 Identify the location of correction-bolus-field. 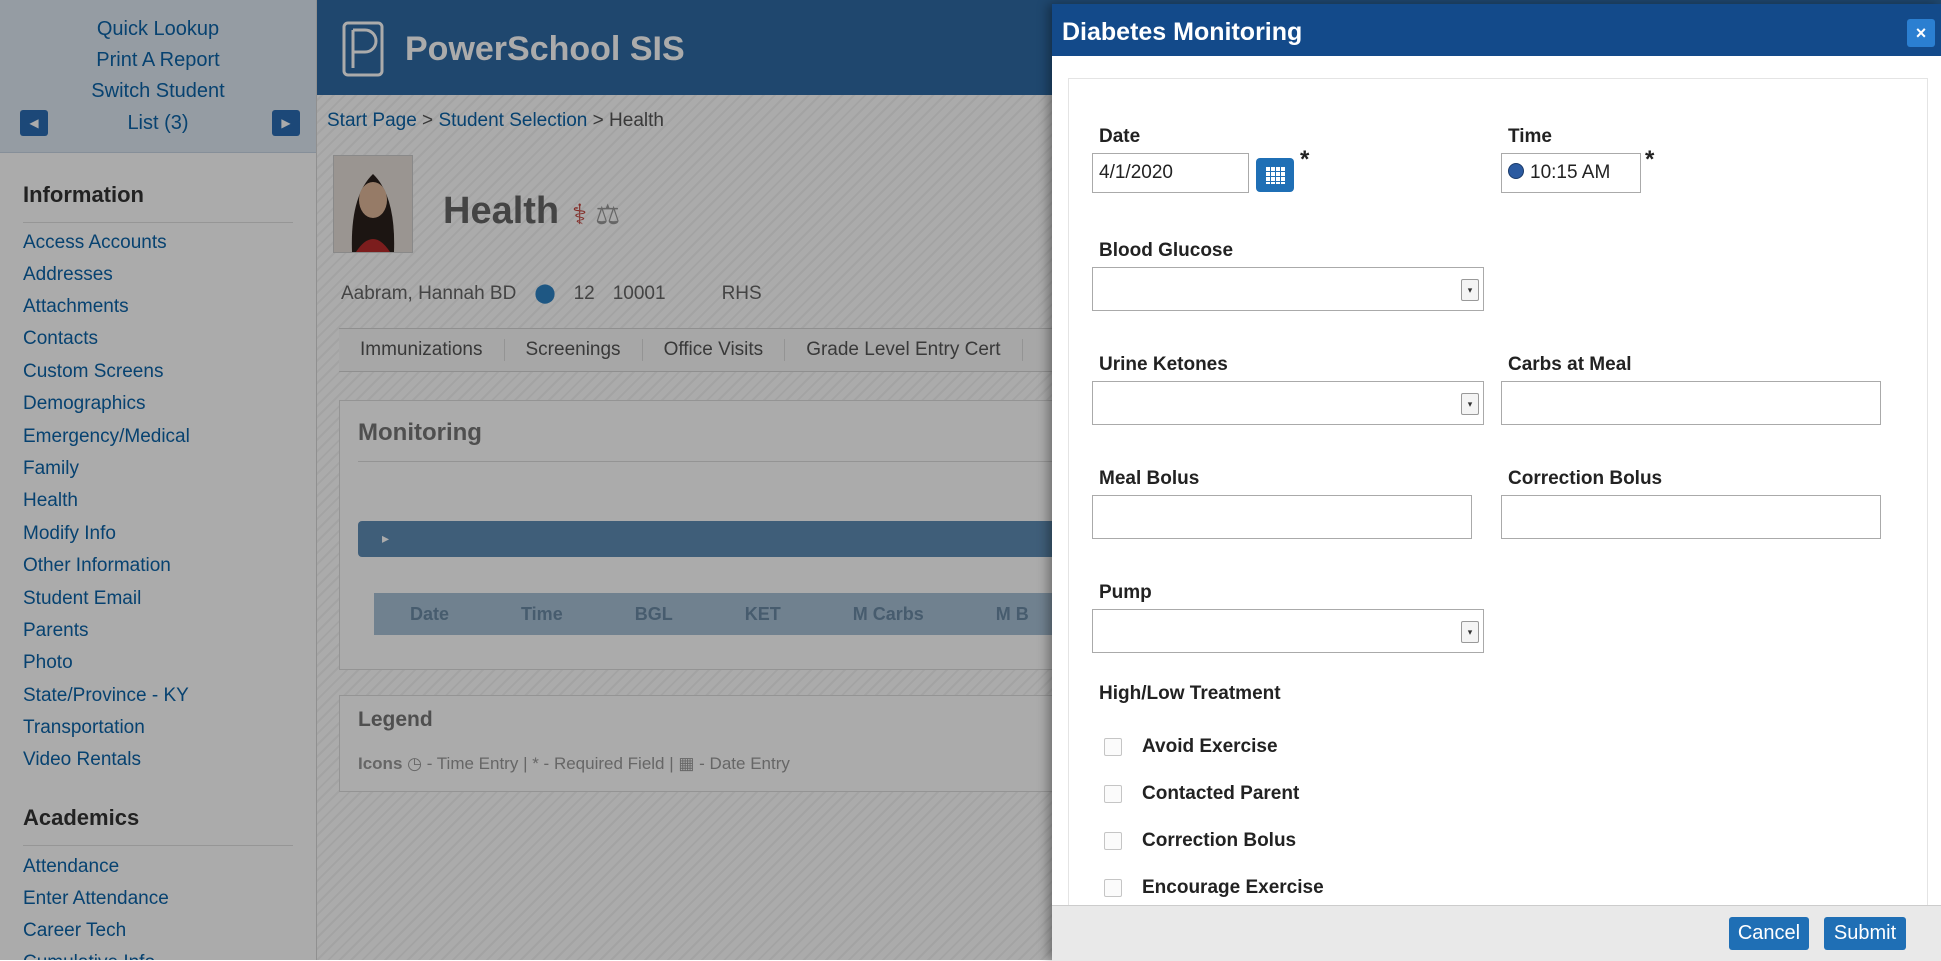
(1691, 517).